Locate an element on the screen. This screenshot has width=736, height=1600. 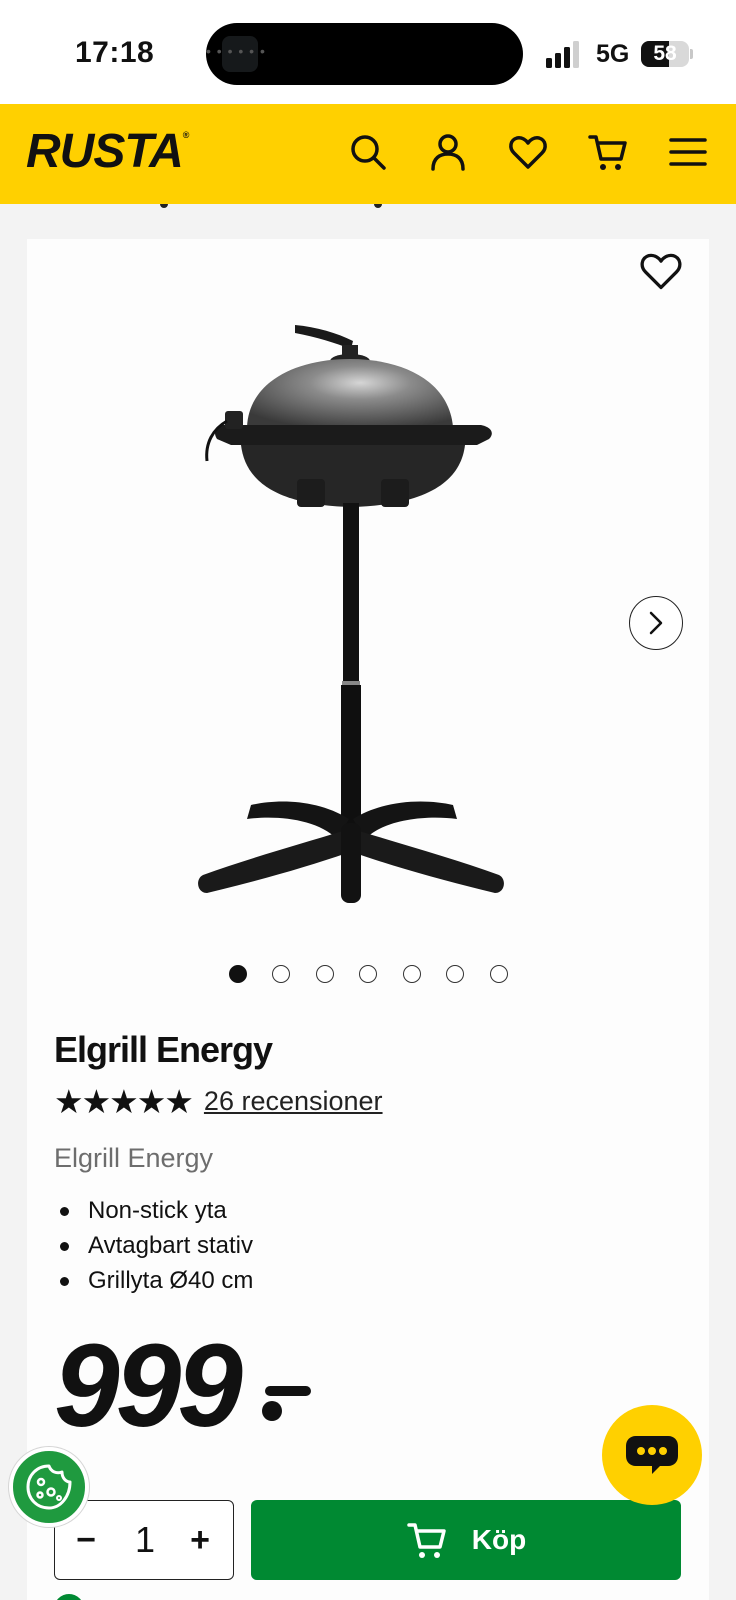
status-bar: 17:18 • • • • • • 5G 58 is located at coordinates (368, 52).